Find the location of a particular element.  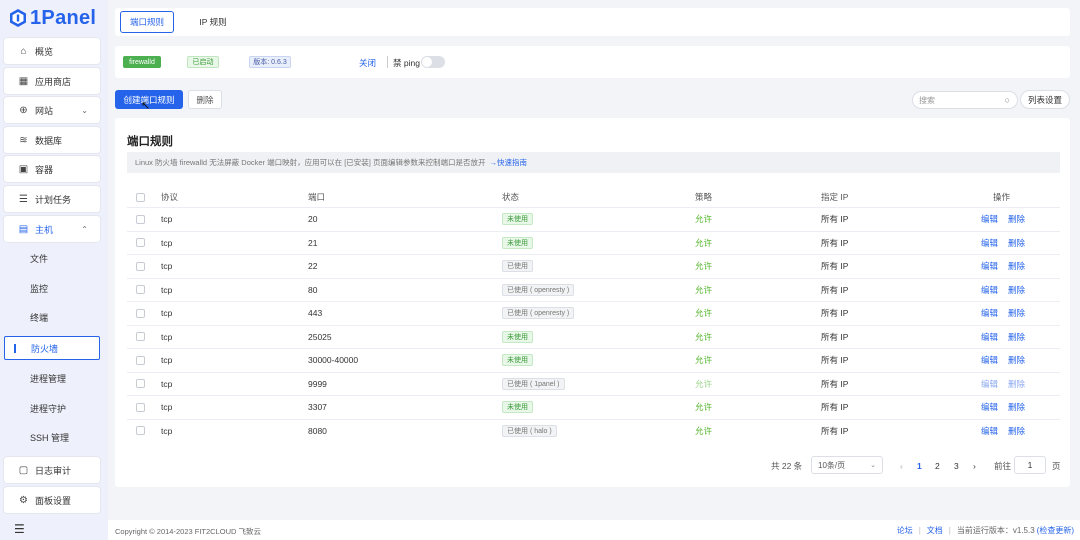

tab-port-rules: 端口规则 is located at coordinates (147, 22).